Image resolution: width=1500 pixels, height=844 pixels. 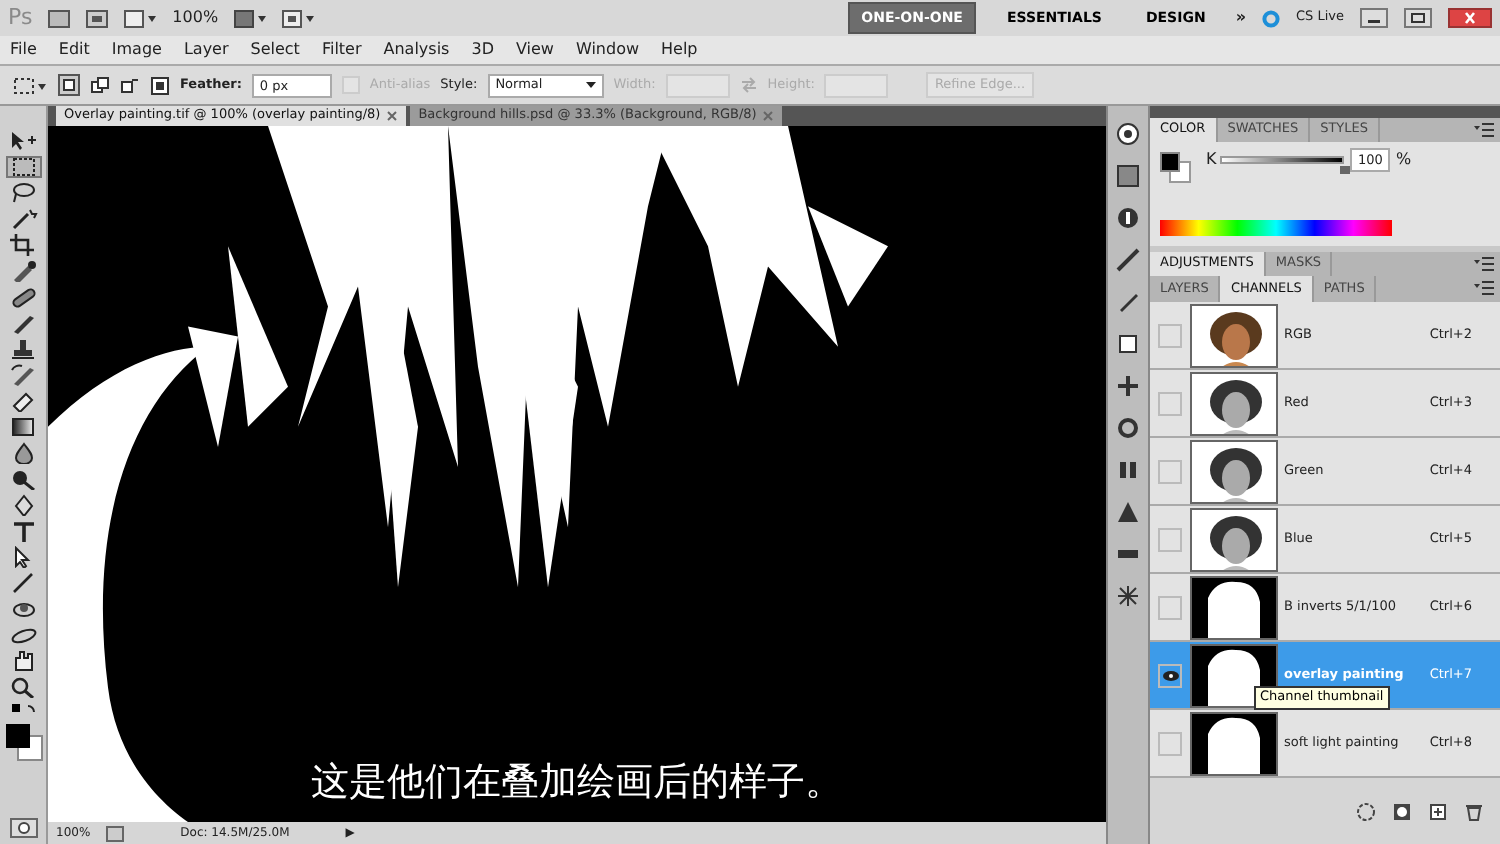 What do you see at coordinates (69, 85) in the screenshot?
I see `new-selection-icon` at bounding box center [69, 85].